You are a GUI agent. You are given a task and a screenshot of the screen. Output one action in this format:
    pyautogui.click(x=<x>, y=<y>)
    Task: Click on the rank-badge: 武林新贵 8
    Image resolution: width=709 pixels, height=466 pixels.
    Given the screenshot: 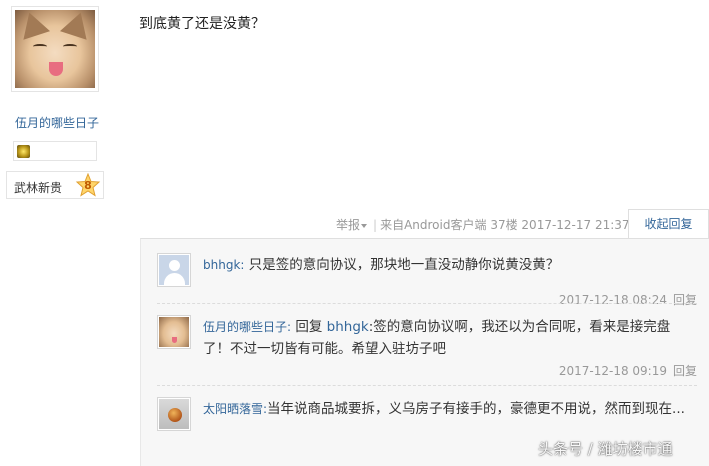 What is the action you would take?
    pyautogui.click(x=55, y=185)
    